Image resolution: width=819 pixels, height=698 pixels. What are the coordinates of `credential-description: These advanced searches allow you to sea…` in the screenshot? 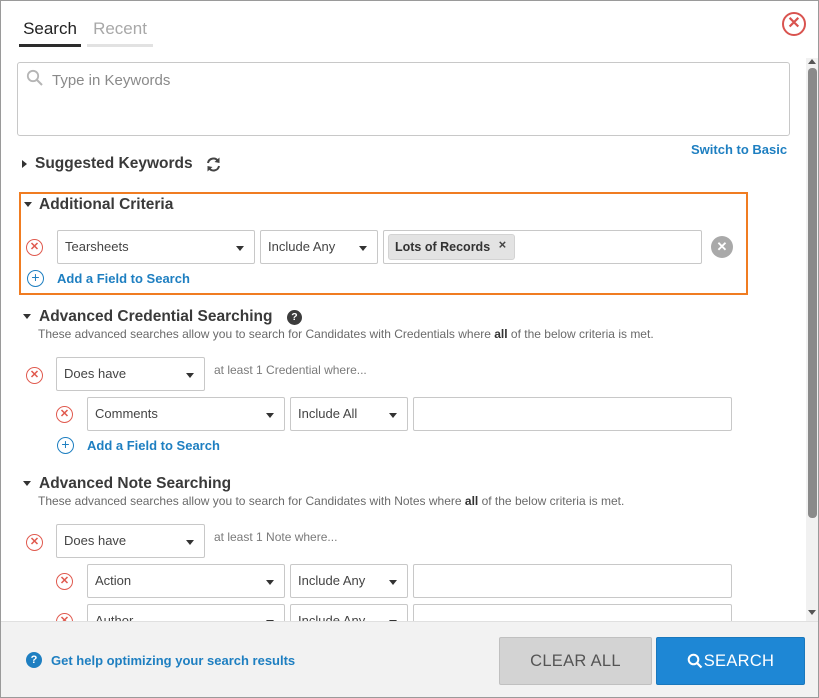 It's located at (346, 334).